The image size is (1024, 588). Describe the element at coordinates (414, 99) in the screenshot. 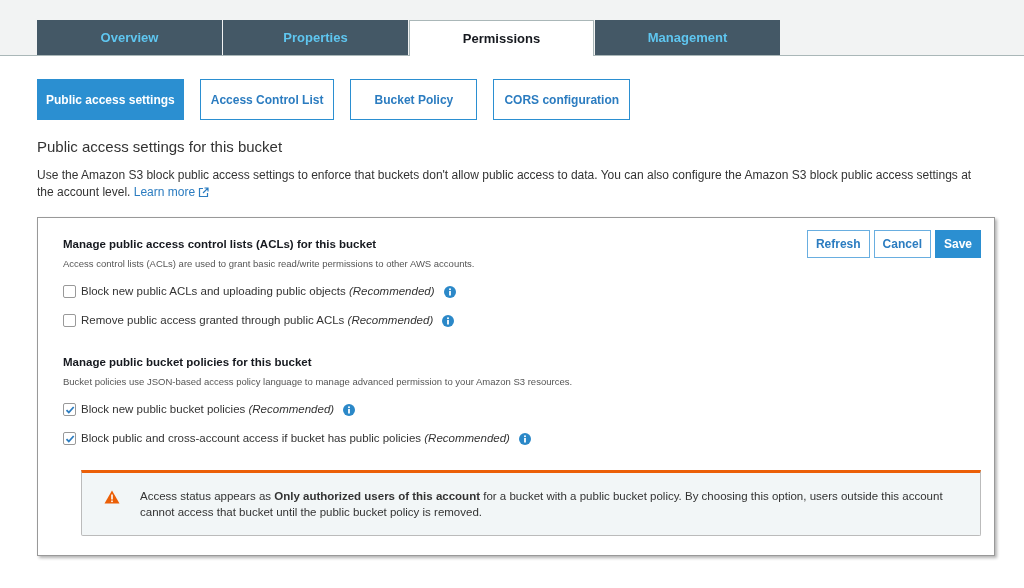

I see `subtab: Bucket Policy` at that location.